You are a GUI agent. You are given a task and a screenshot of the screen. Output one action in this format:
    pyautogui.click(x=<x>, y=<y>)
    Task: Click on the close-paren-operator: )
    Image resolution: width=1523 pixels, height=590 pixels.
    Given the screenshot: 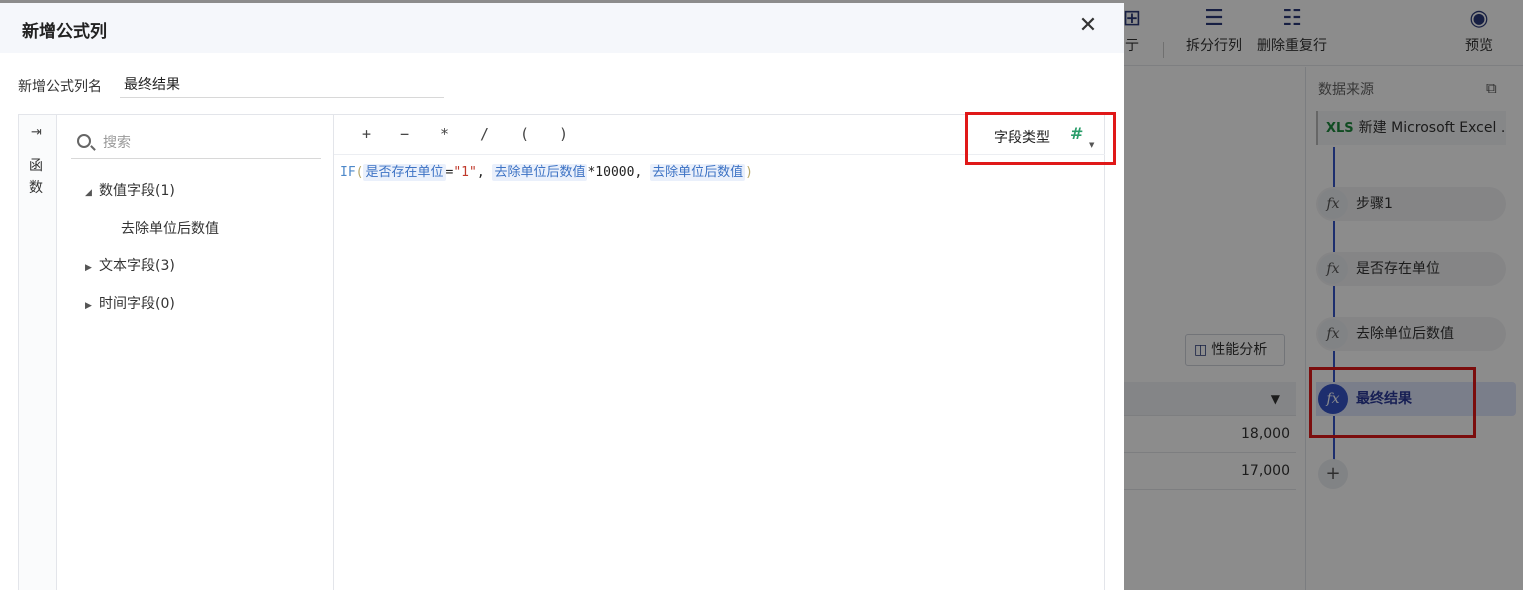 What is the action you would take?
    pyautogui.click(x=563, y=134)
    